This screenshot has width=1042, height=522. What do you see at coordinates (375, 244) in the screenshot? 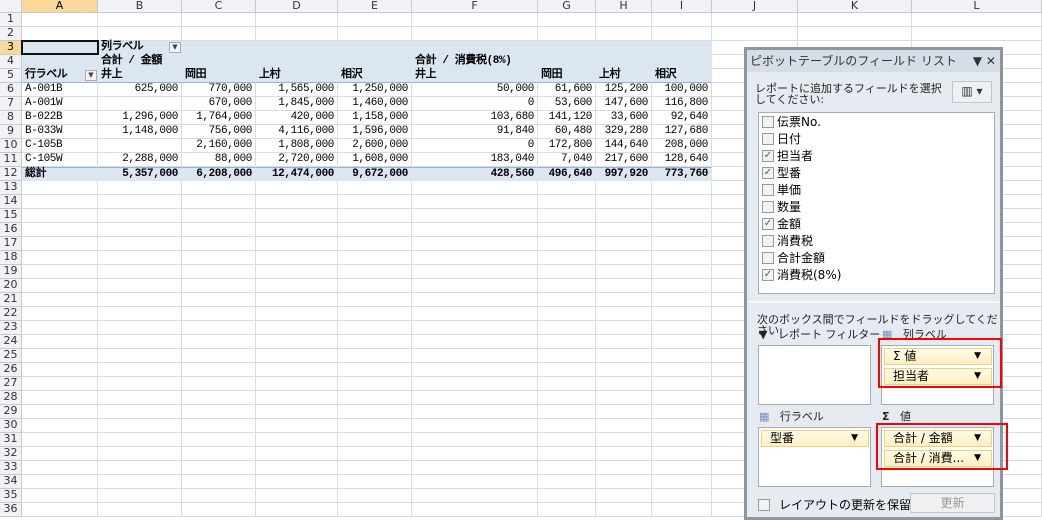
I see `cell-E17` at bounding box center [375, 244].